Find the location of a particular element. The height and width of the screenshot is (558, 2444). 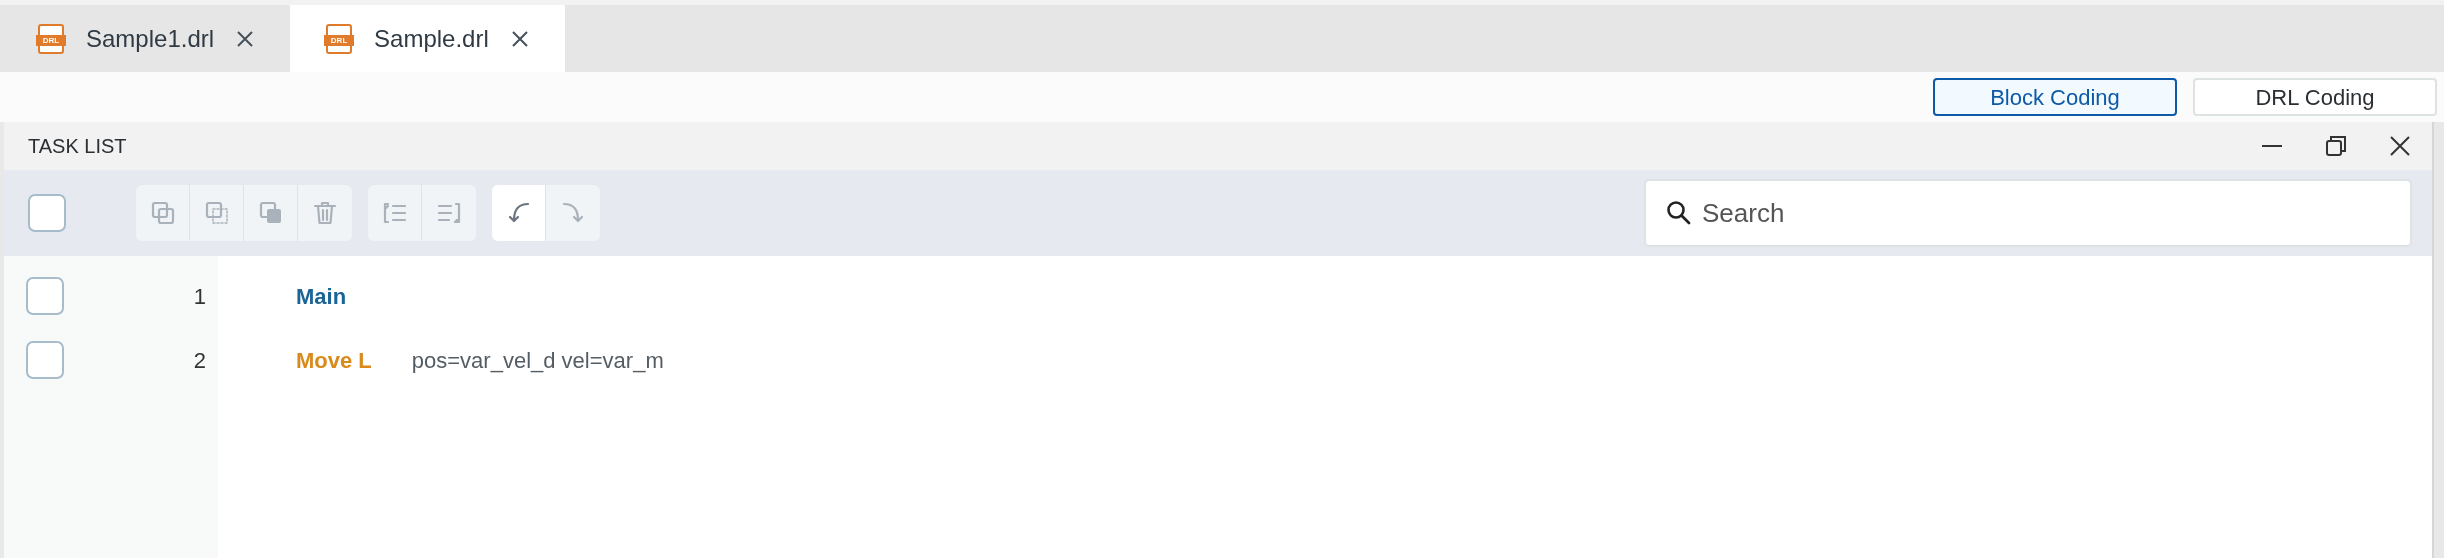

tab-label: Sample1.drl is located at coordinates (150, 38).